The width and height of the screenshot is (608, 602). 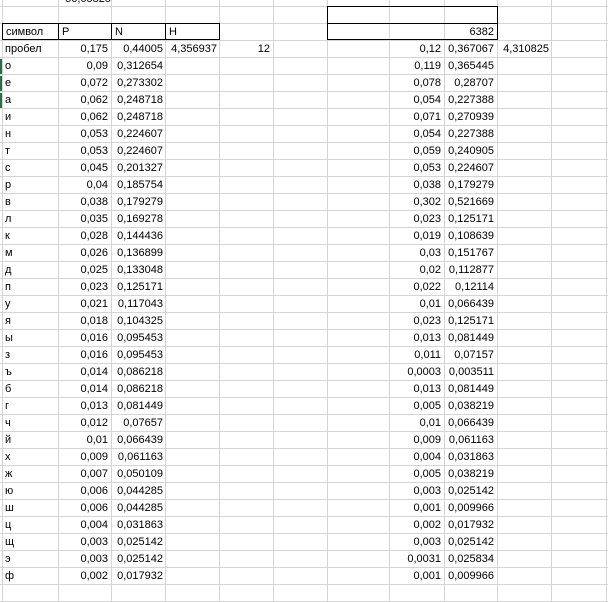 What do you see at coordinates (31, 253) in the screenshot?
I see `symbol-cell: м` at bounding box center [31, 253].